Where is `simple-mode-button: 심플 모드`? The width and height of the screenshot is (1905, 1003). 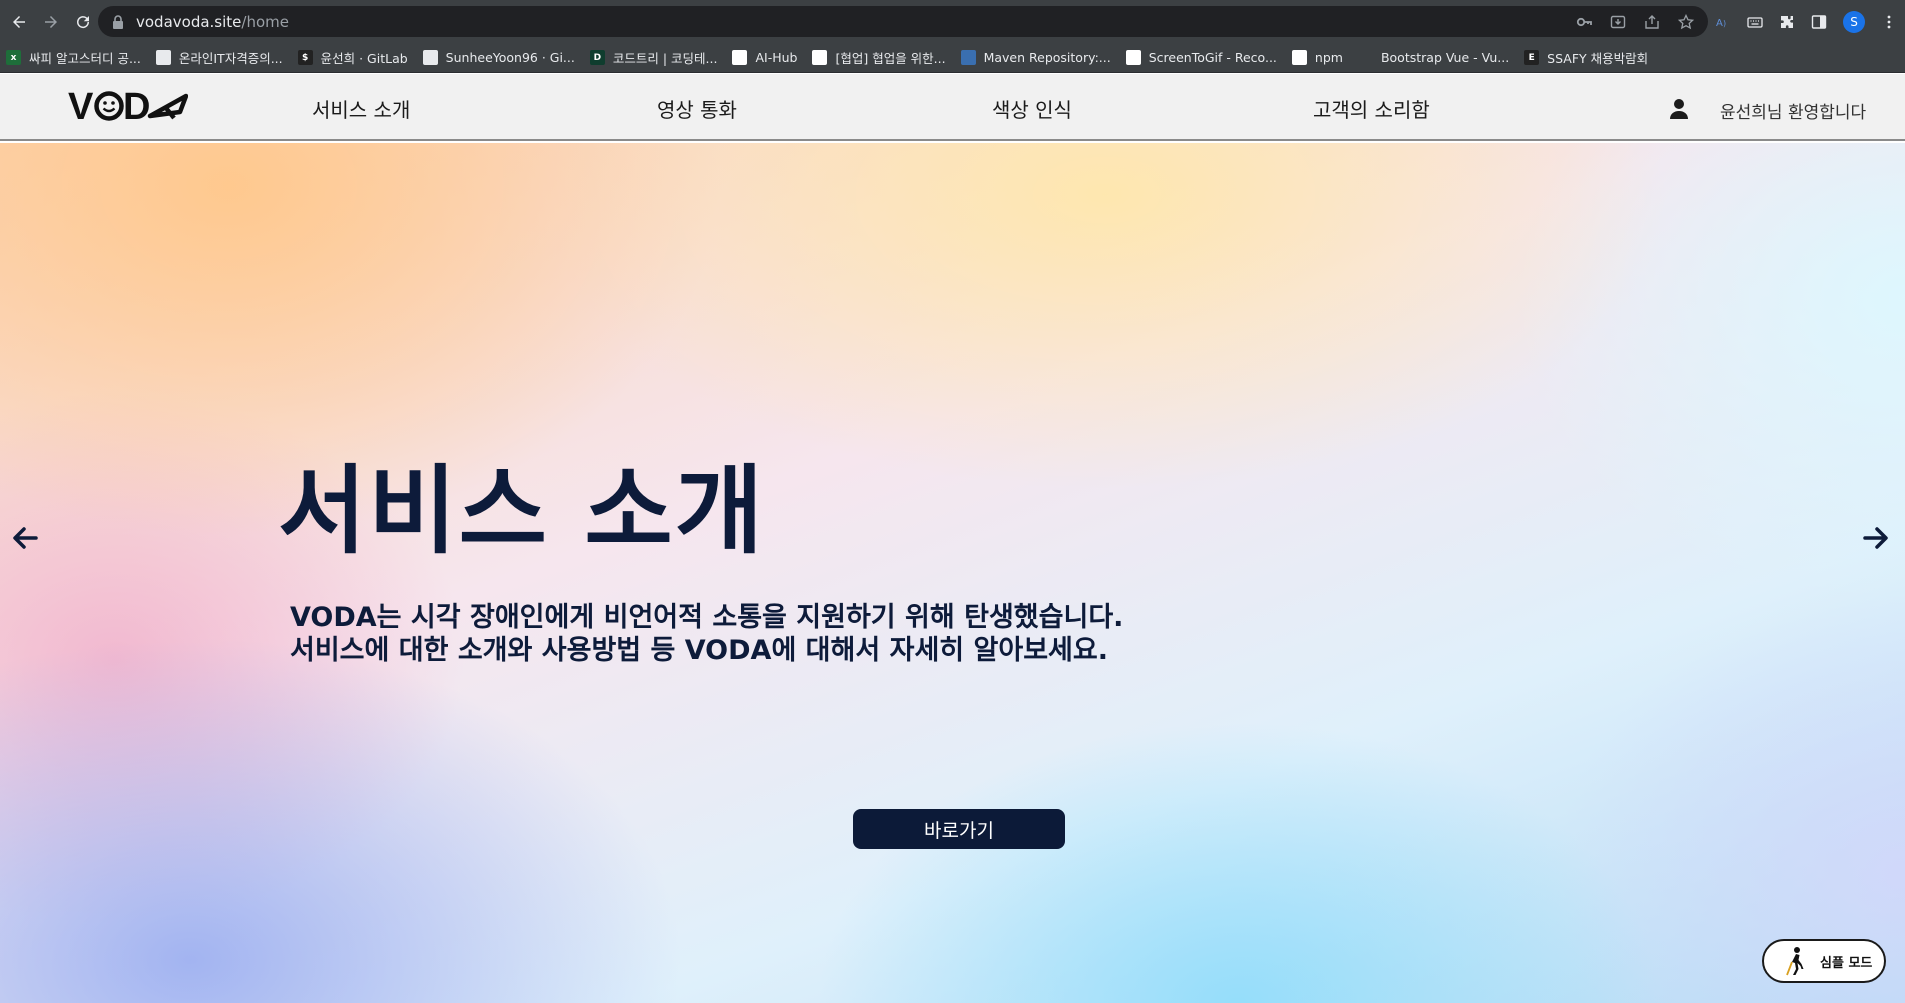 simple-mode-button: 심플 모드 is located at coordinates (1824, 961).